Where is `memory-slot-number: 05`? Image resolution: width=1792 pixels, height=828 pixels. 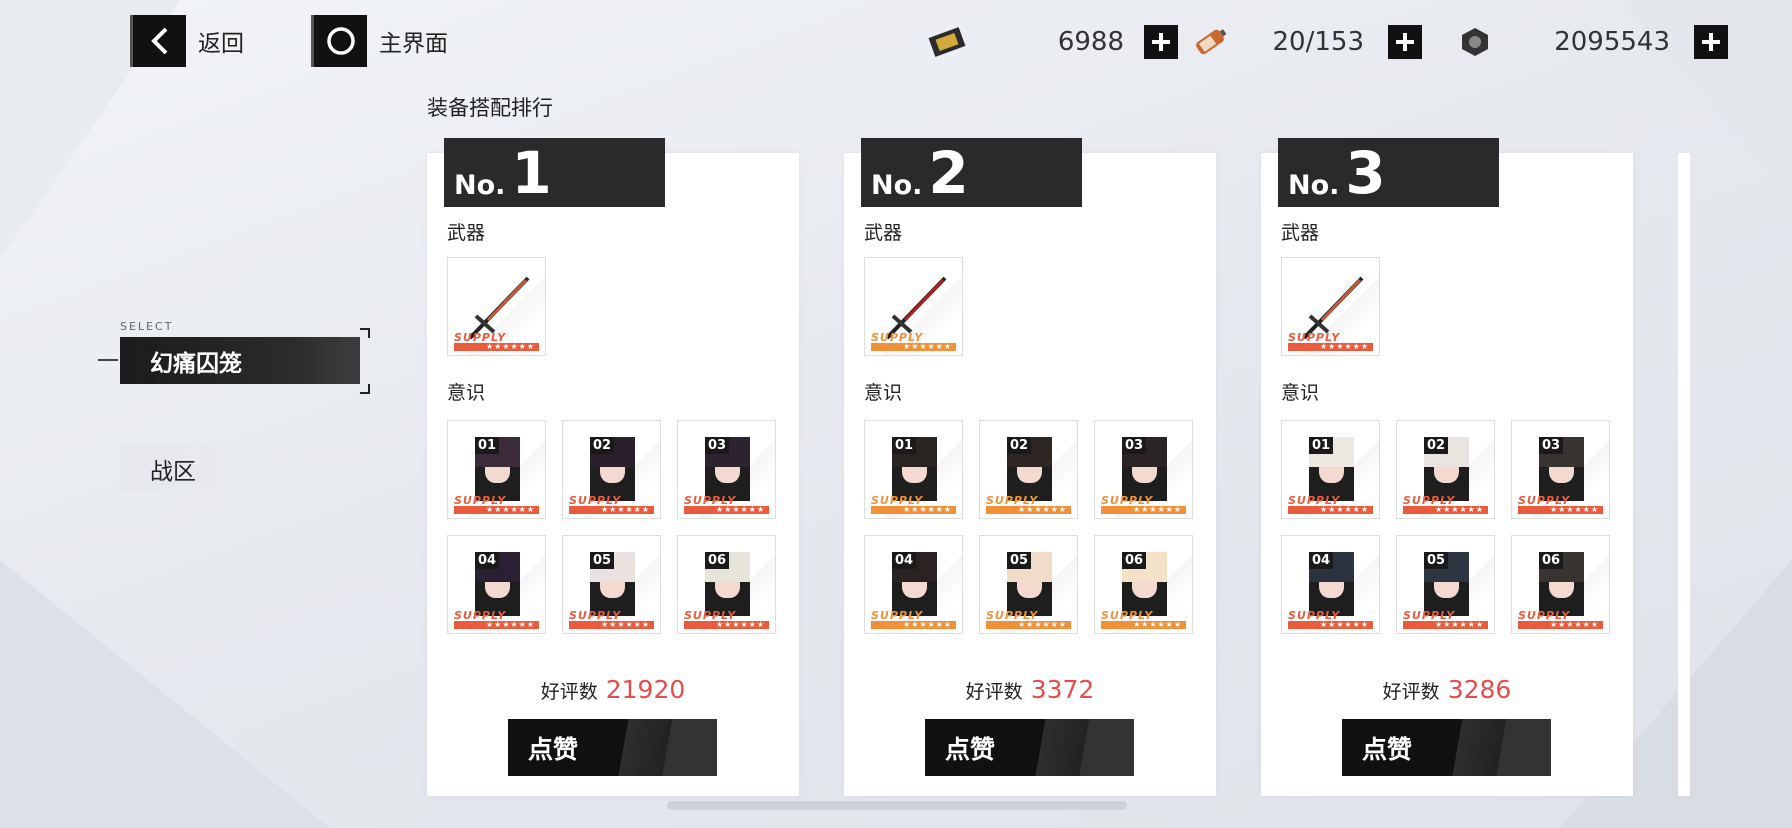
memory-slot-number: 05 is located at coordinates (1019, 560).